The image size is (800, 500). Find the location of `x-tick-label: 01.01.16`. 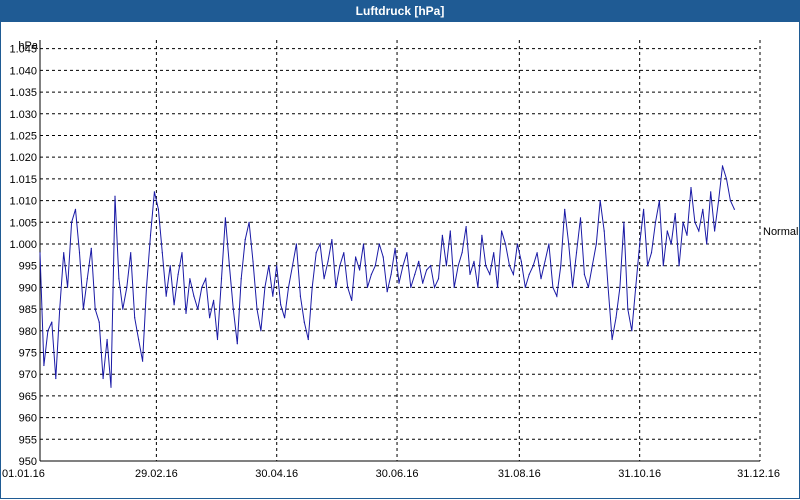

x-tick-label: 01.01.16 is located at coordinates (23, 474).